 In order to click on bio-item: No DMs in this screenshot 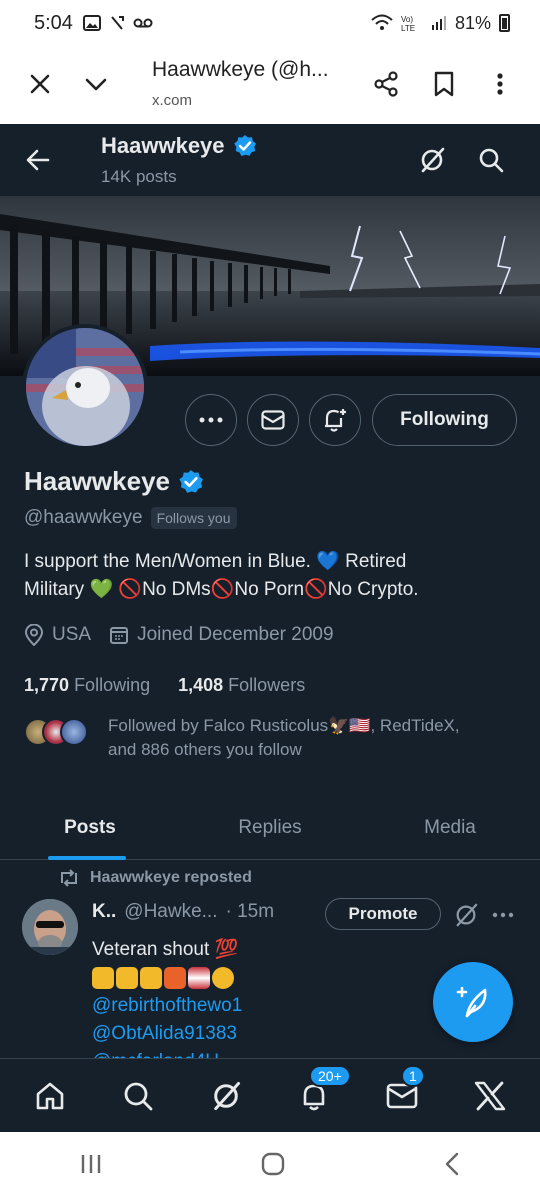, I will do `click(176, 589)`.